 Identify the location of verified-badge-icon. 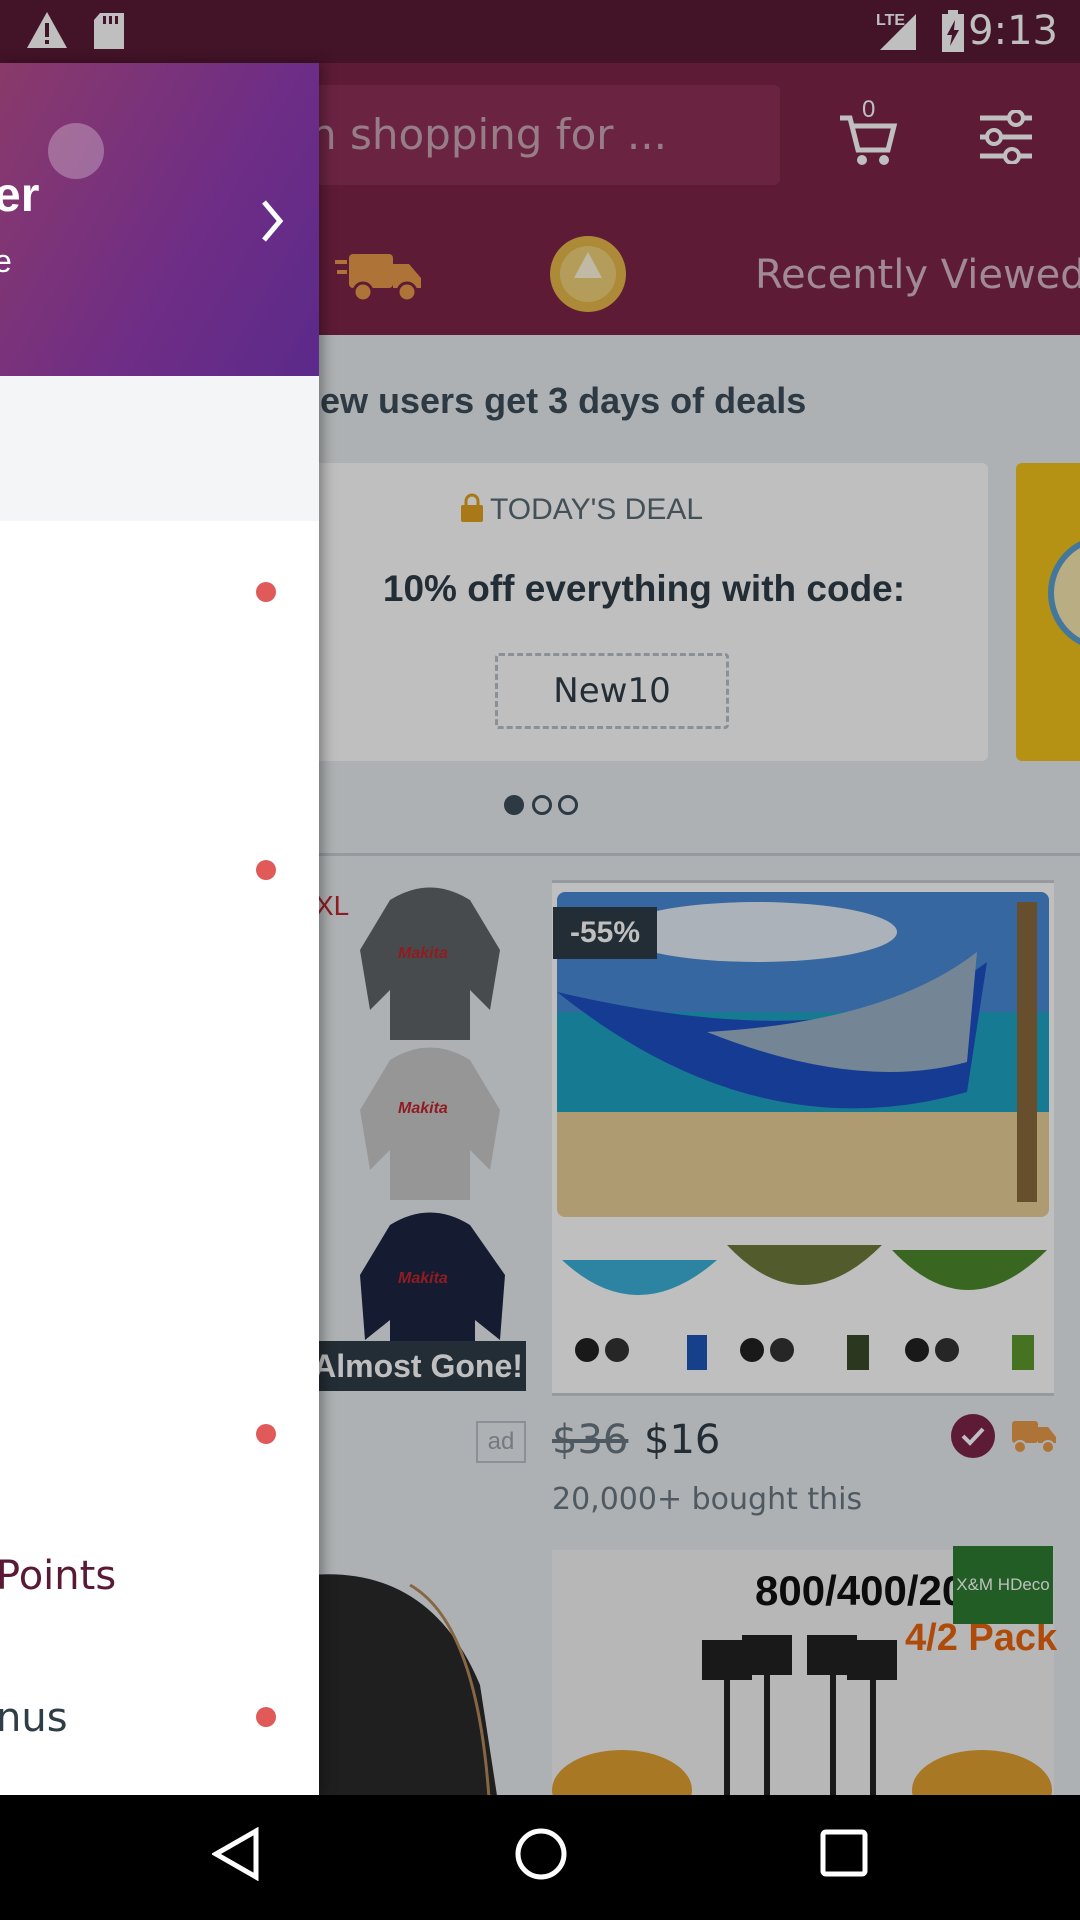
(973, 1436).